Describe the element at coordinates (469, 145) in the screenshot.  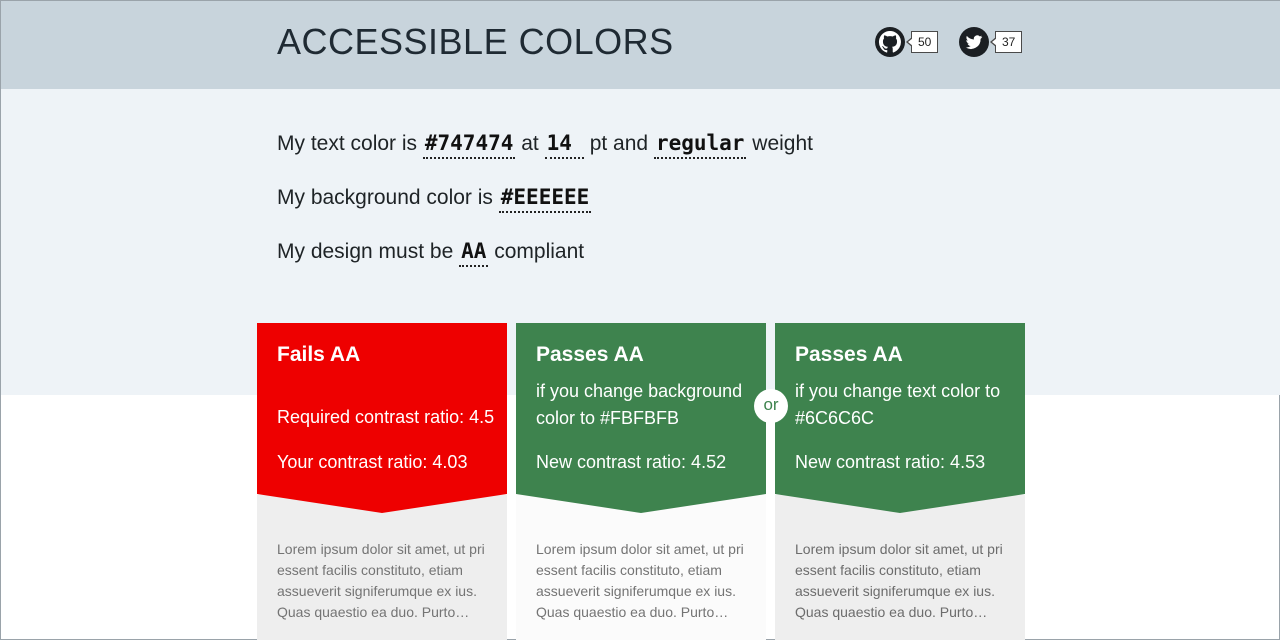
I see `text-color-input: #747474` at that location.